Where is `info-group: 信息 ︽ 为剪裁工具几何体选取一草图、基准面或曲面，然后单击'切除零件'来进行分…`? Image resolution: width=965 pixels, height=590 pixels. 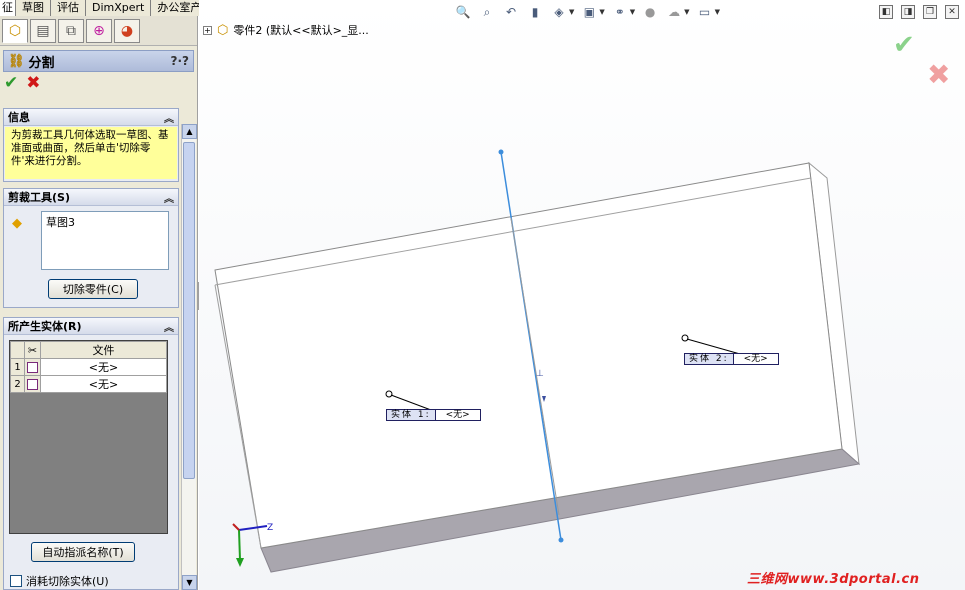
info-group: 信息 ︽ 为剪裁工具几何体选取一草图、基准面或曲面，然后单击'切除零件'来进行分… is located at coordinates (91, 145).